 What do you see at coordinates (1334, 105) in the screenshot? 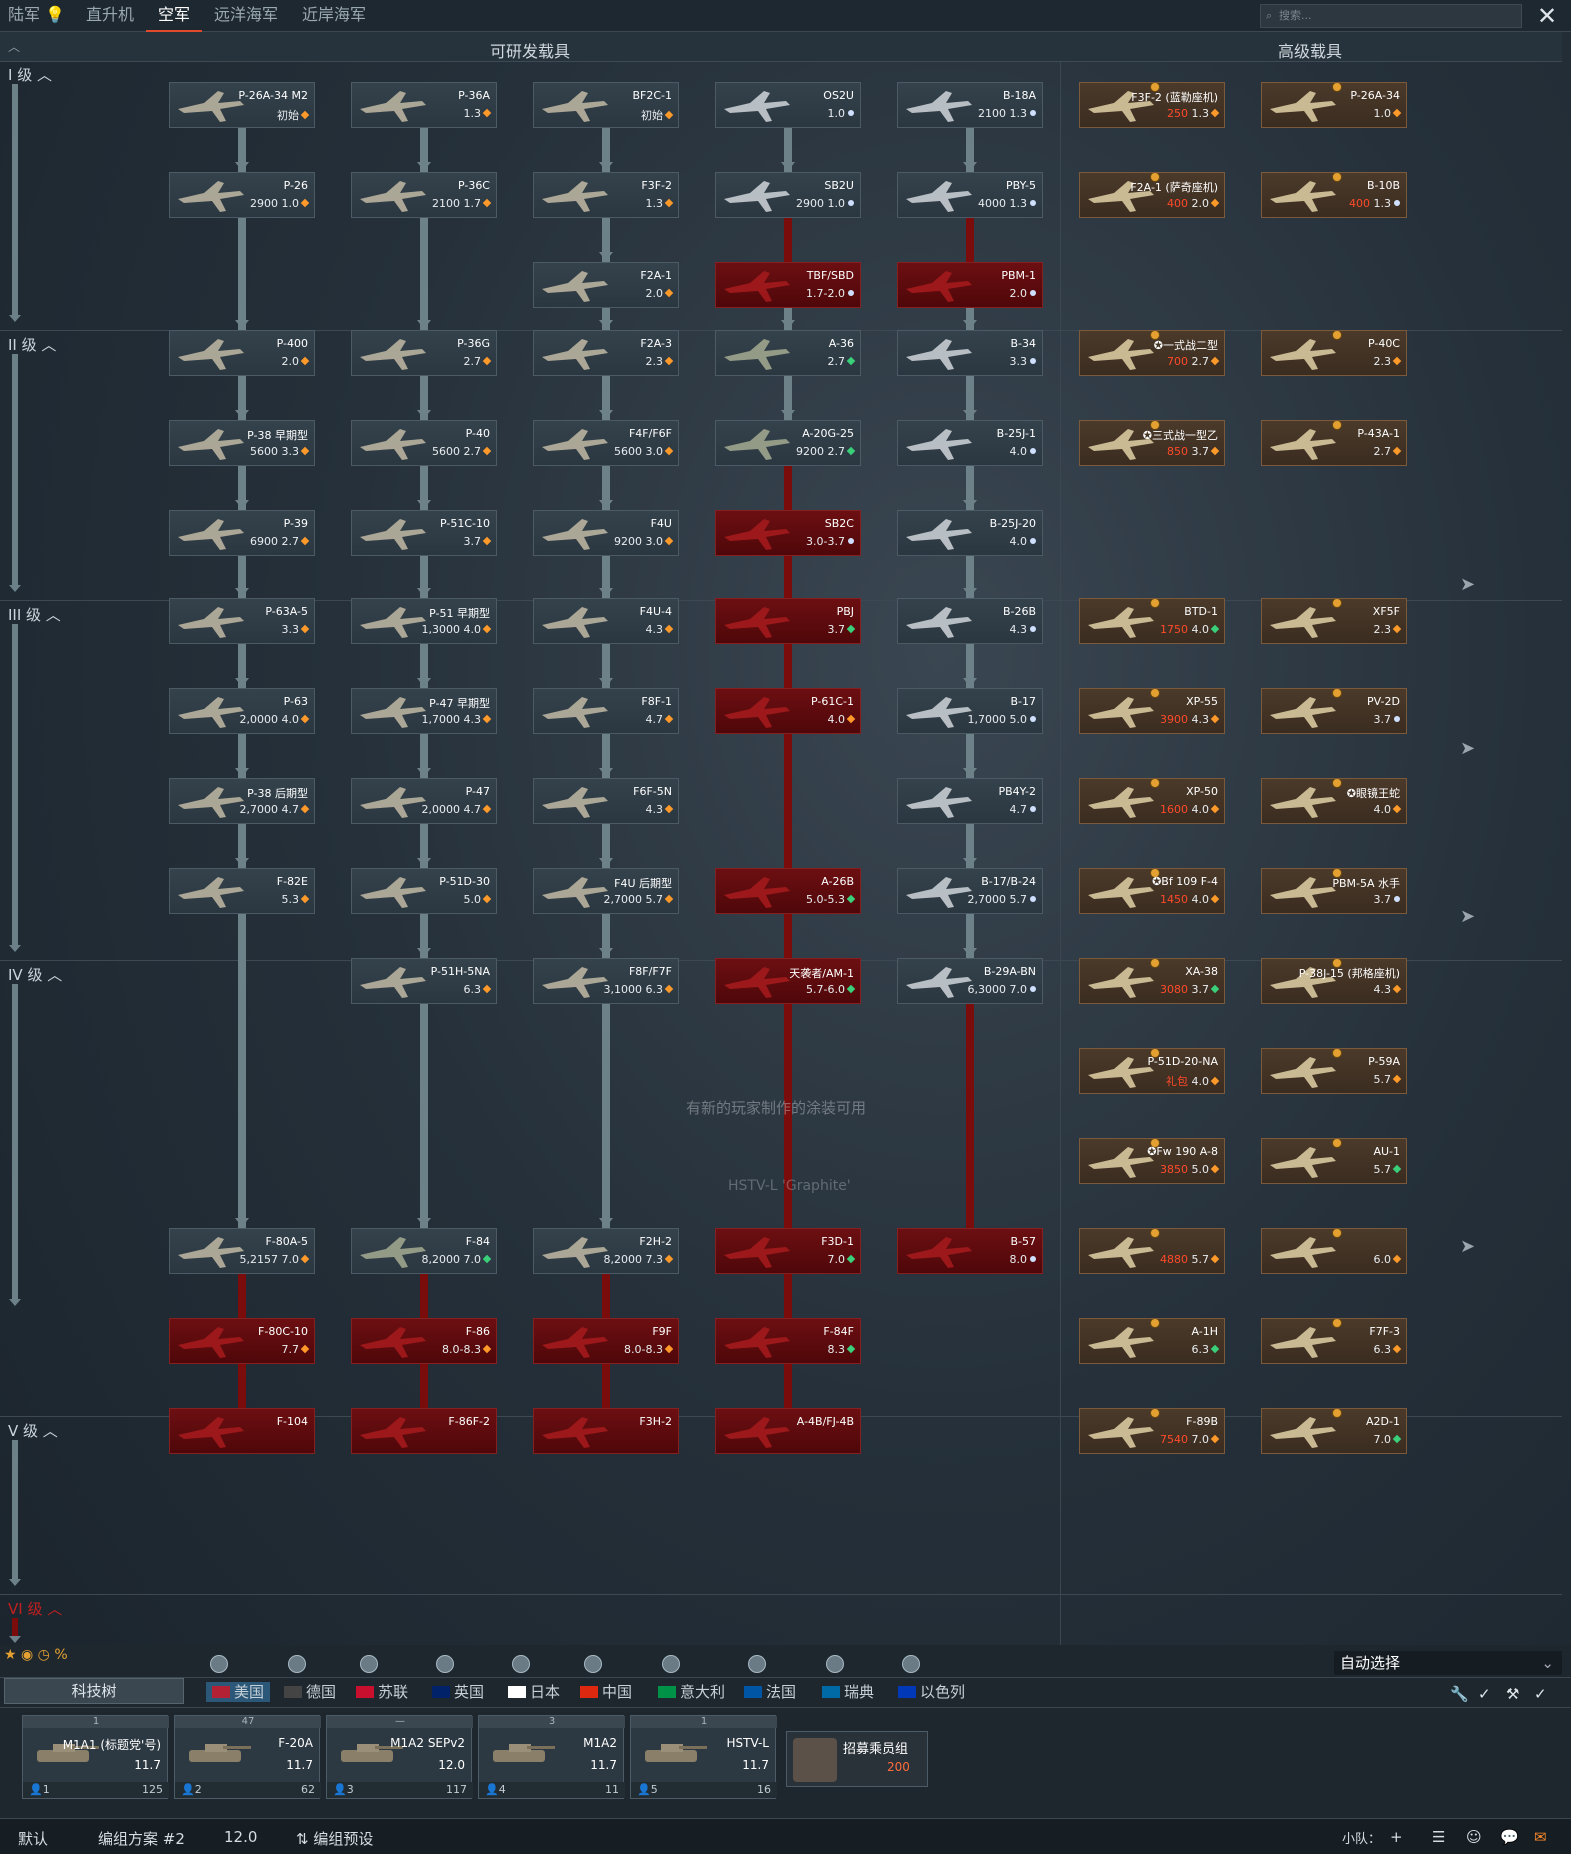
I see `vehicle-card: P-26A-34 1.0` at bounding box center [1334, 105].